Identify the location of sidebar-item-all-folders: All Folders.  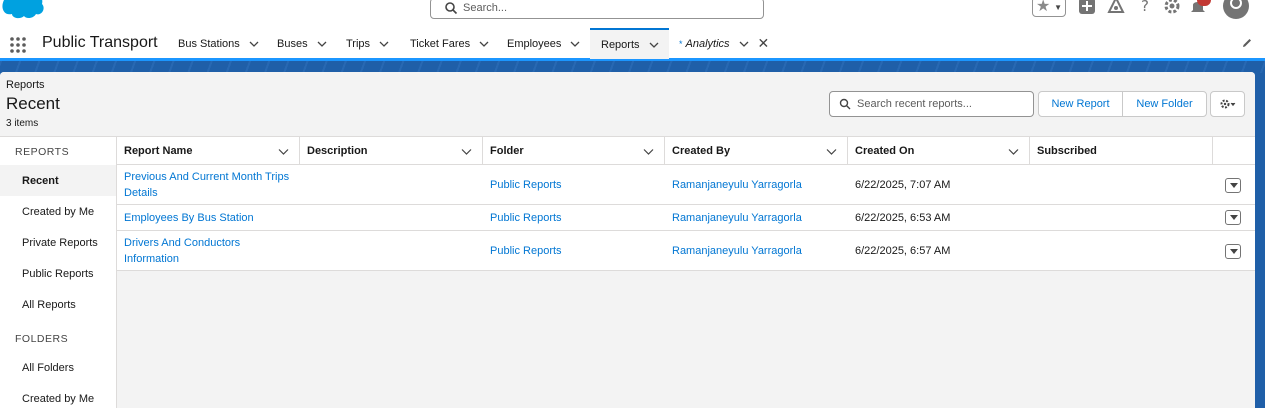
(58, 367).